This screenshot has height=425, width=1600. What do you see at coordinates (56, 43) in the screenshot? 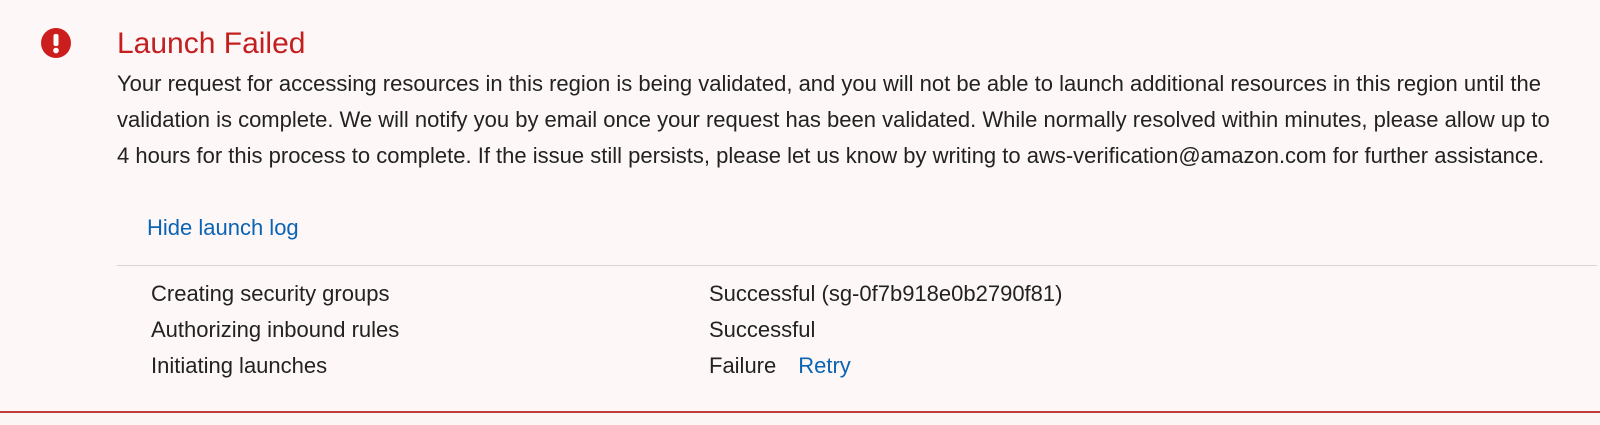
I see `exclamation-circle-icon` at bounding box center [56, 43].